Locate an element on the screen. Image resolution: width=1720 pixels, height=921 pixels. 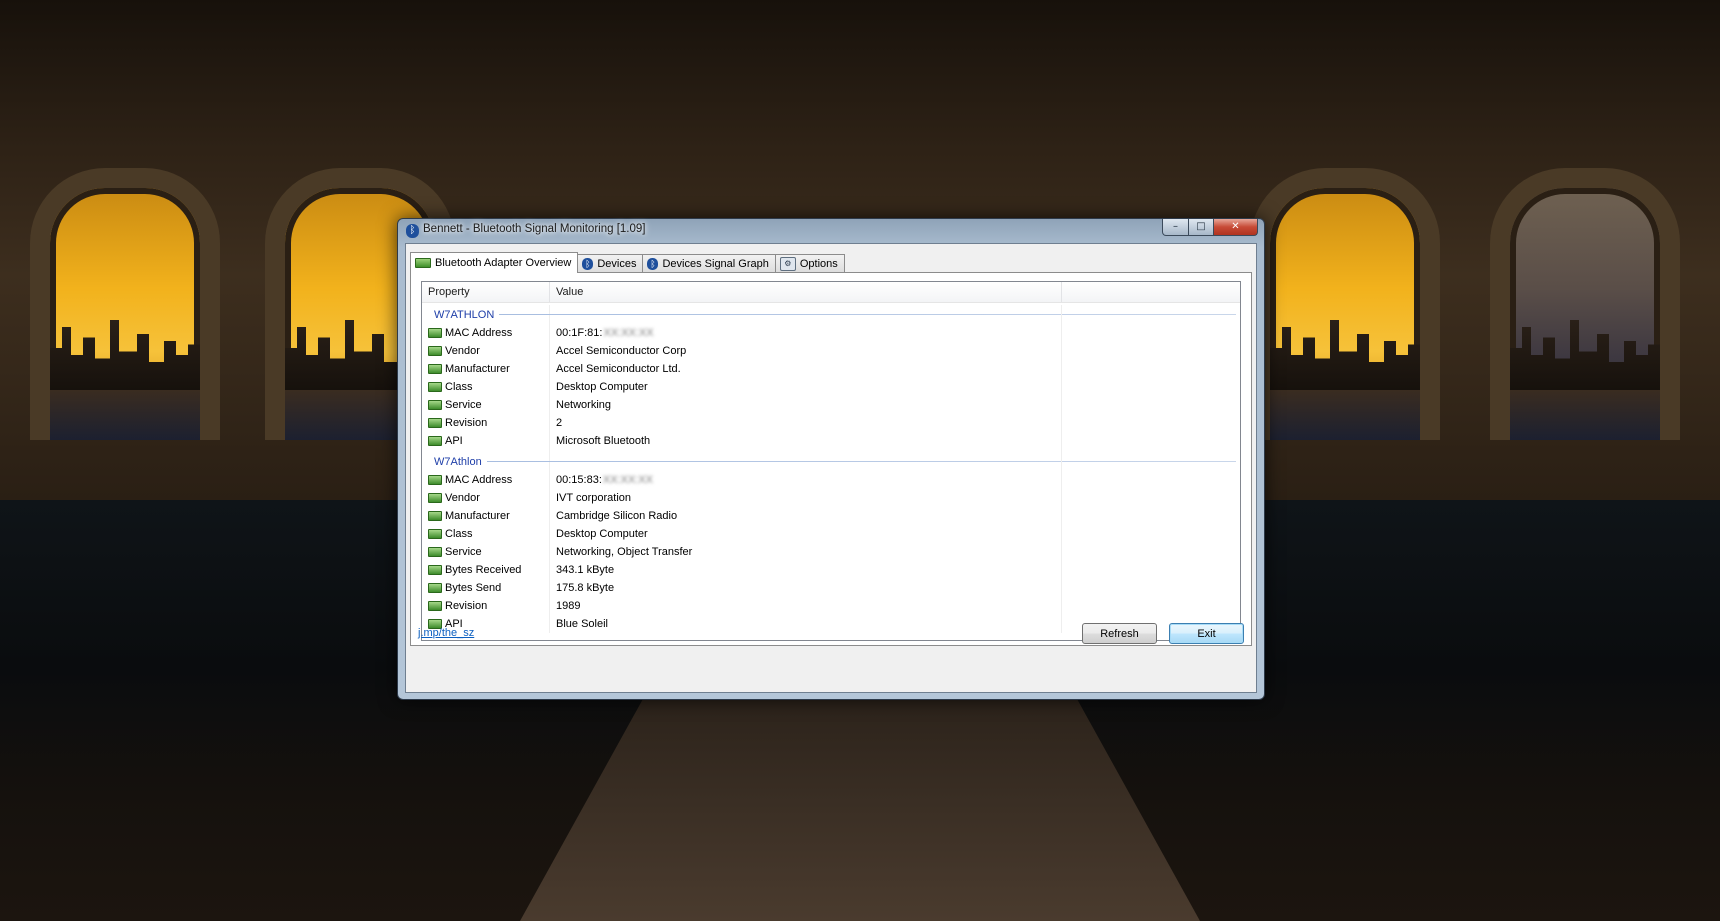
table-row: Vendor Accel Semiconductor Corp is located at coordinates (831, 351).